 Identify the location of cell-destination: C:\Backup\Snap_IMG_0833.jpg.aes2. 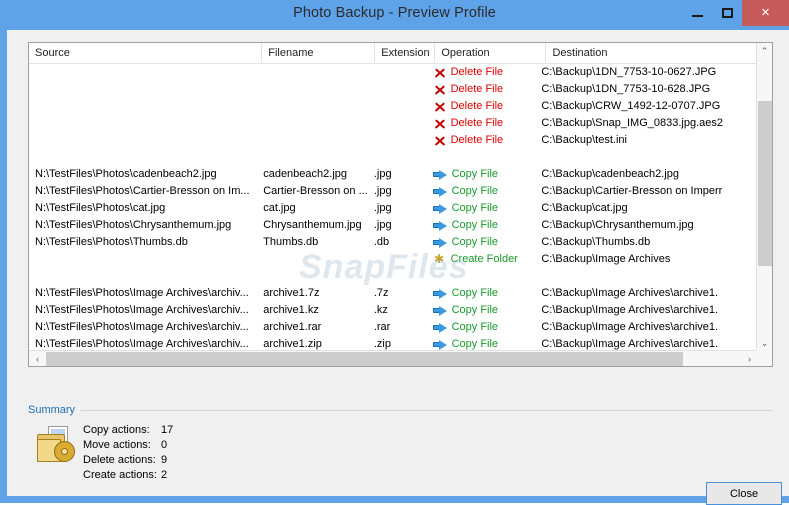
(632, 123).